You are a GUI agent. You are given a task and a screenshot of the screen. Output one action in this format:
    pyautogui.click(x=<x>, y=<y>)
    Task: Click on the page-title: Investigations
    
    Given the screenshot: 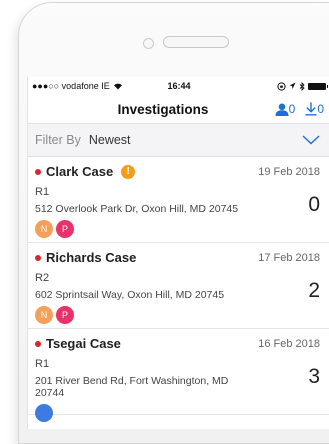 What is the action you would take?
    pyautogui.click(x=163, y=109)
    